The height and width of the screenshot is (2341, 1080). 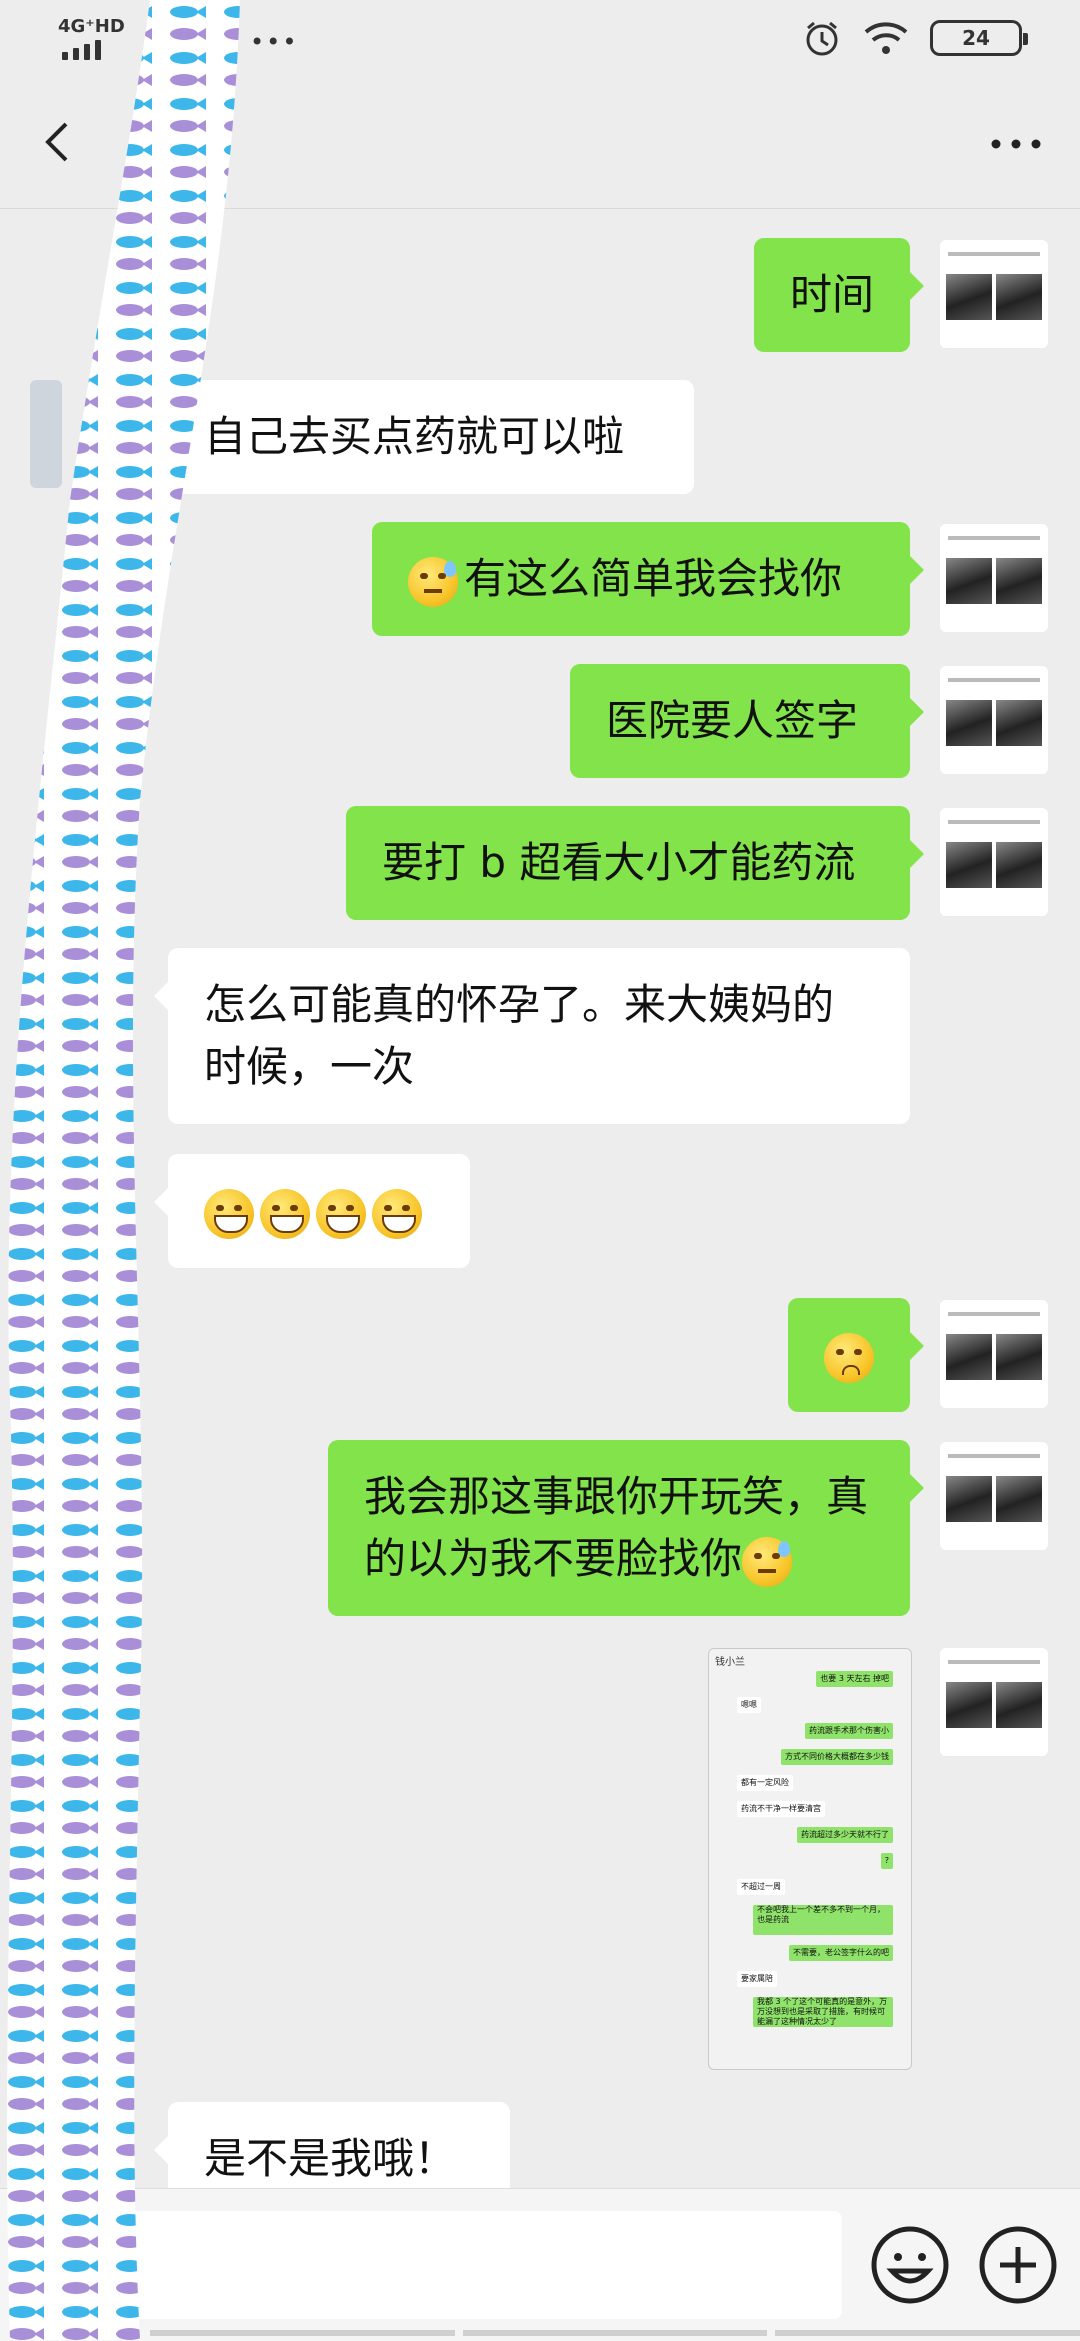 What do you see at coordinates (540, 42) in the screenshot?
I see `status-bar: 4G⁺HD ••• 24` at bounding box center [540, 42].